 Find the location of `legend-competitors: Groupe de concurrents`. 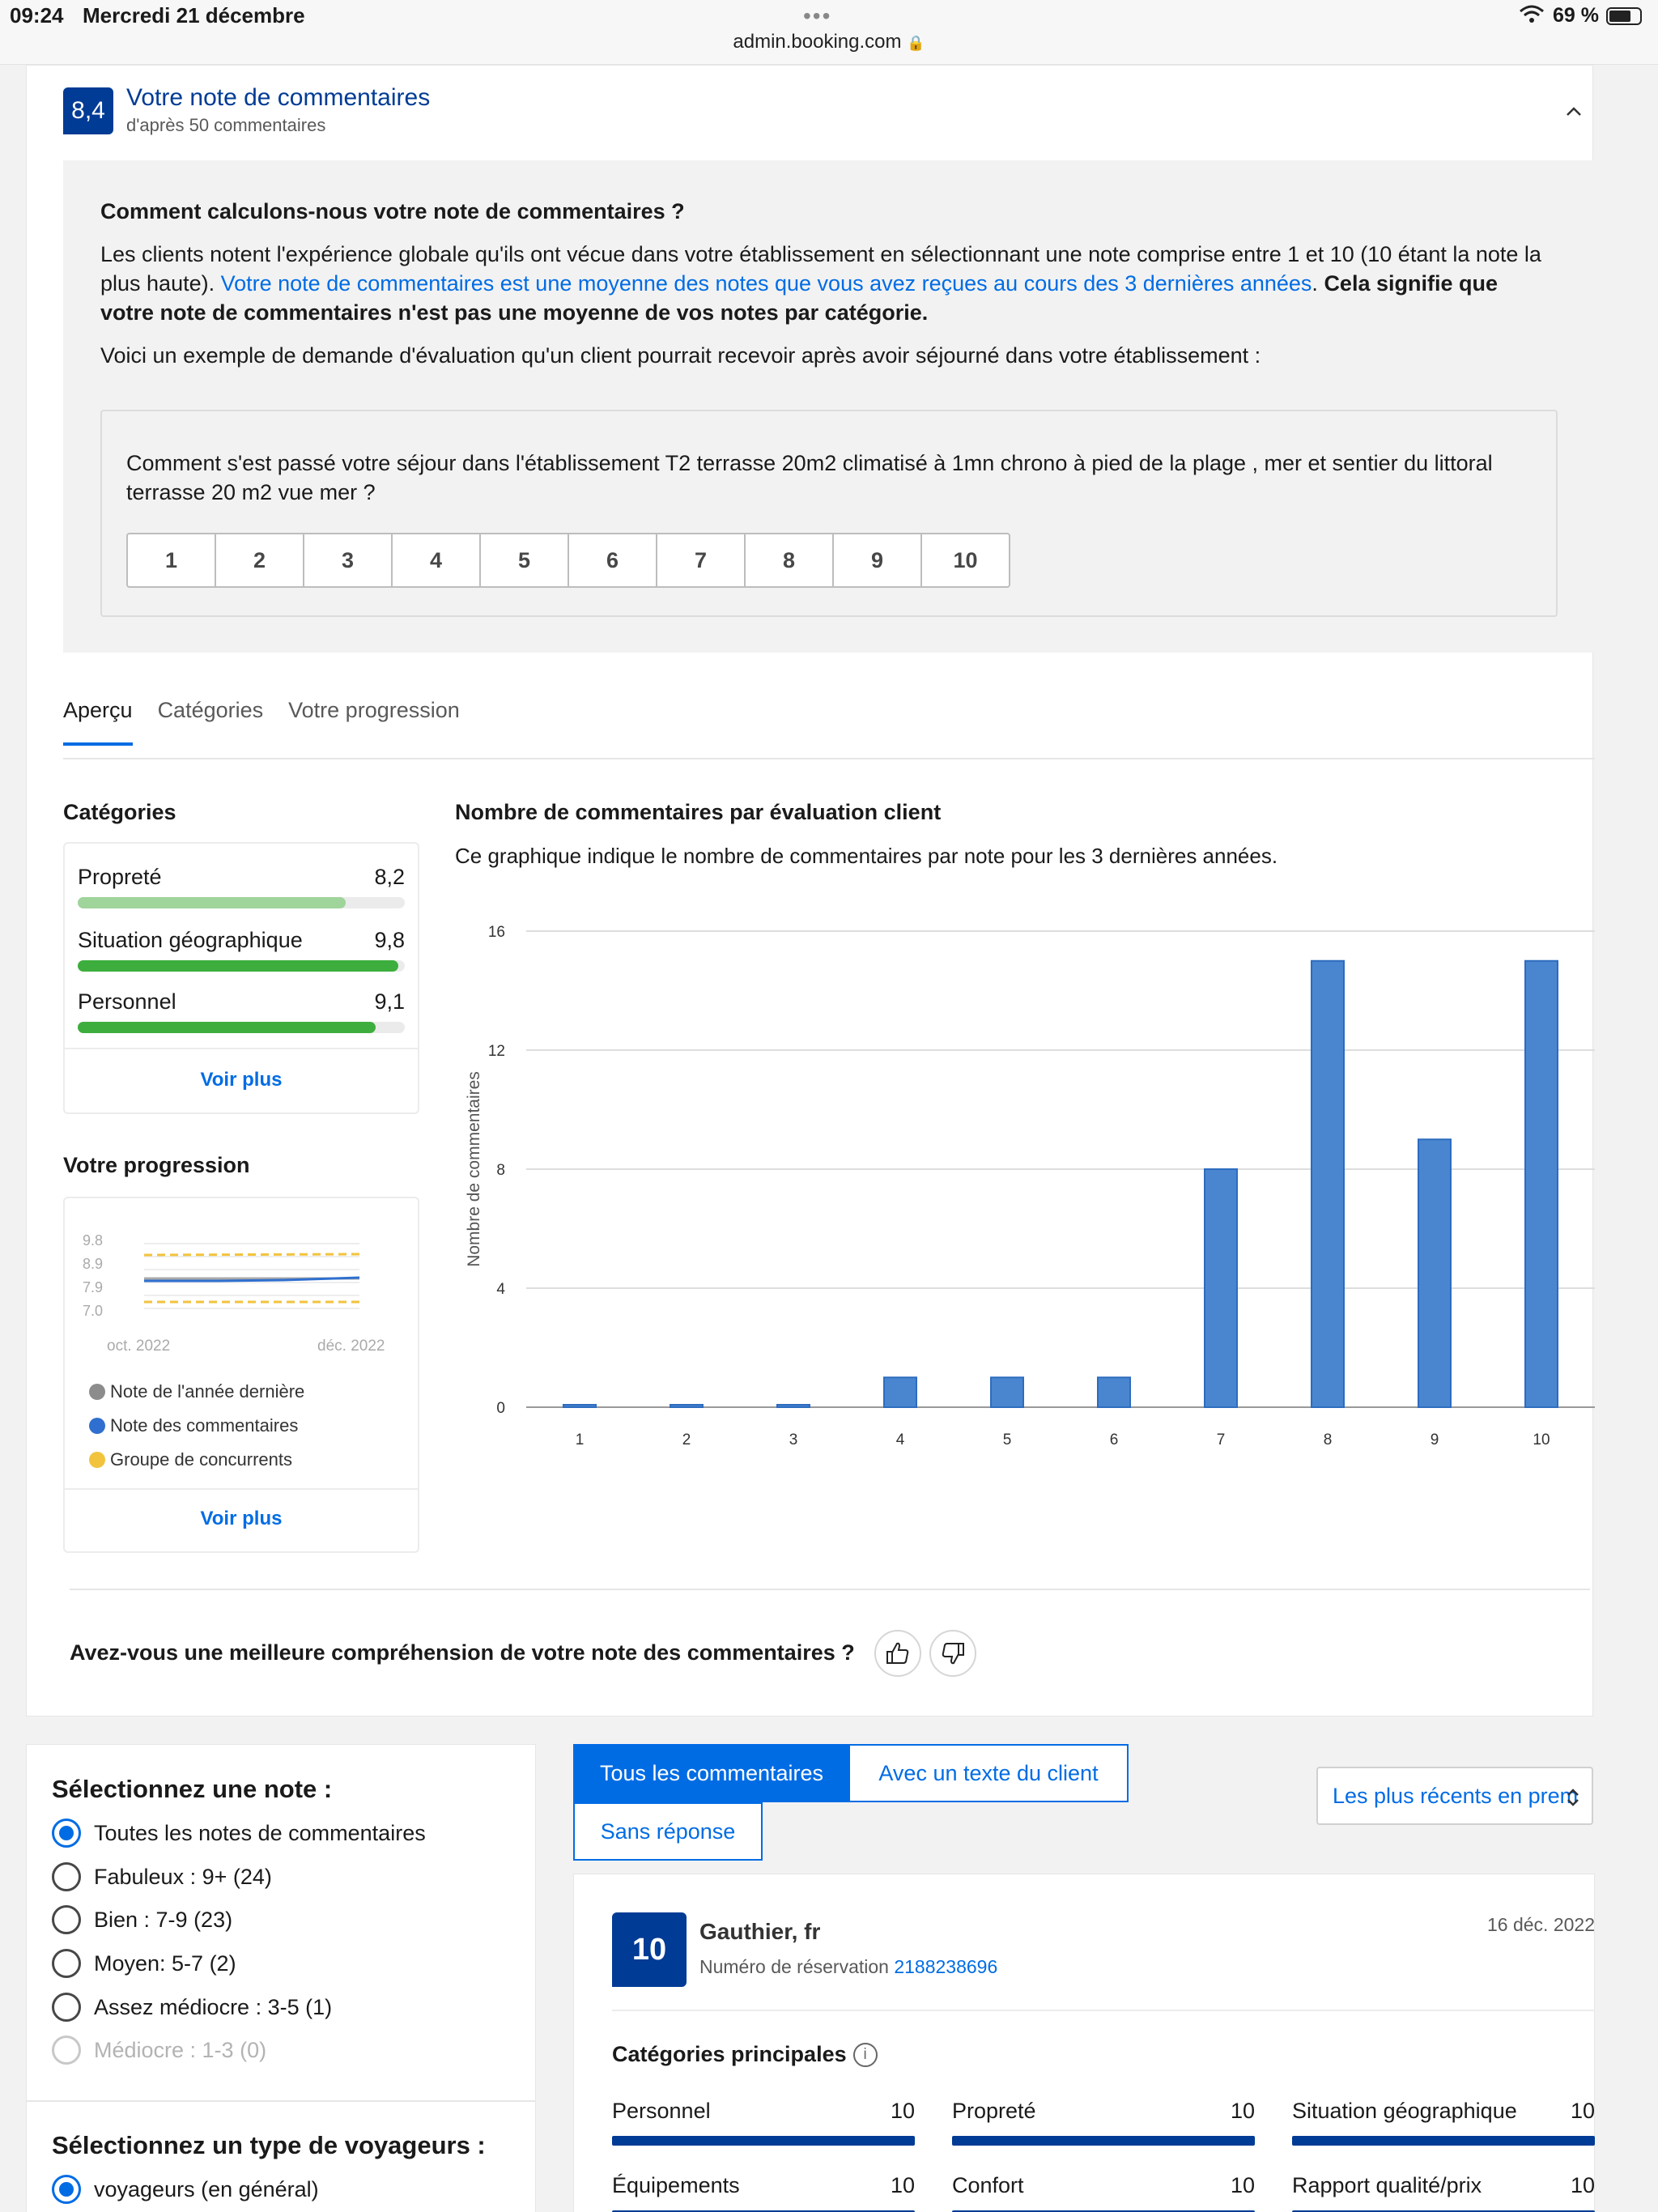

legend-competitors: Groupe de concurrents is located at coordinates (190, 1460).